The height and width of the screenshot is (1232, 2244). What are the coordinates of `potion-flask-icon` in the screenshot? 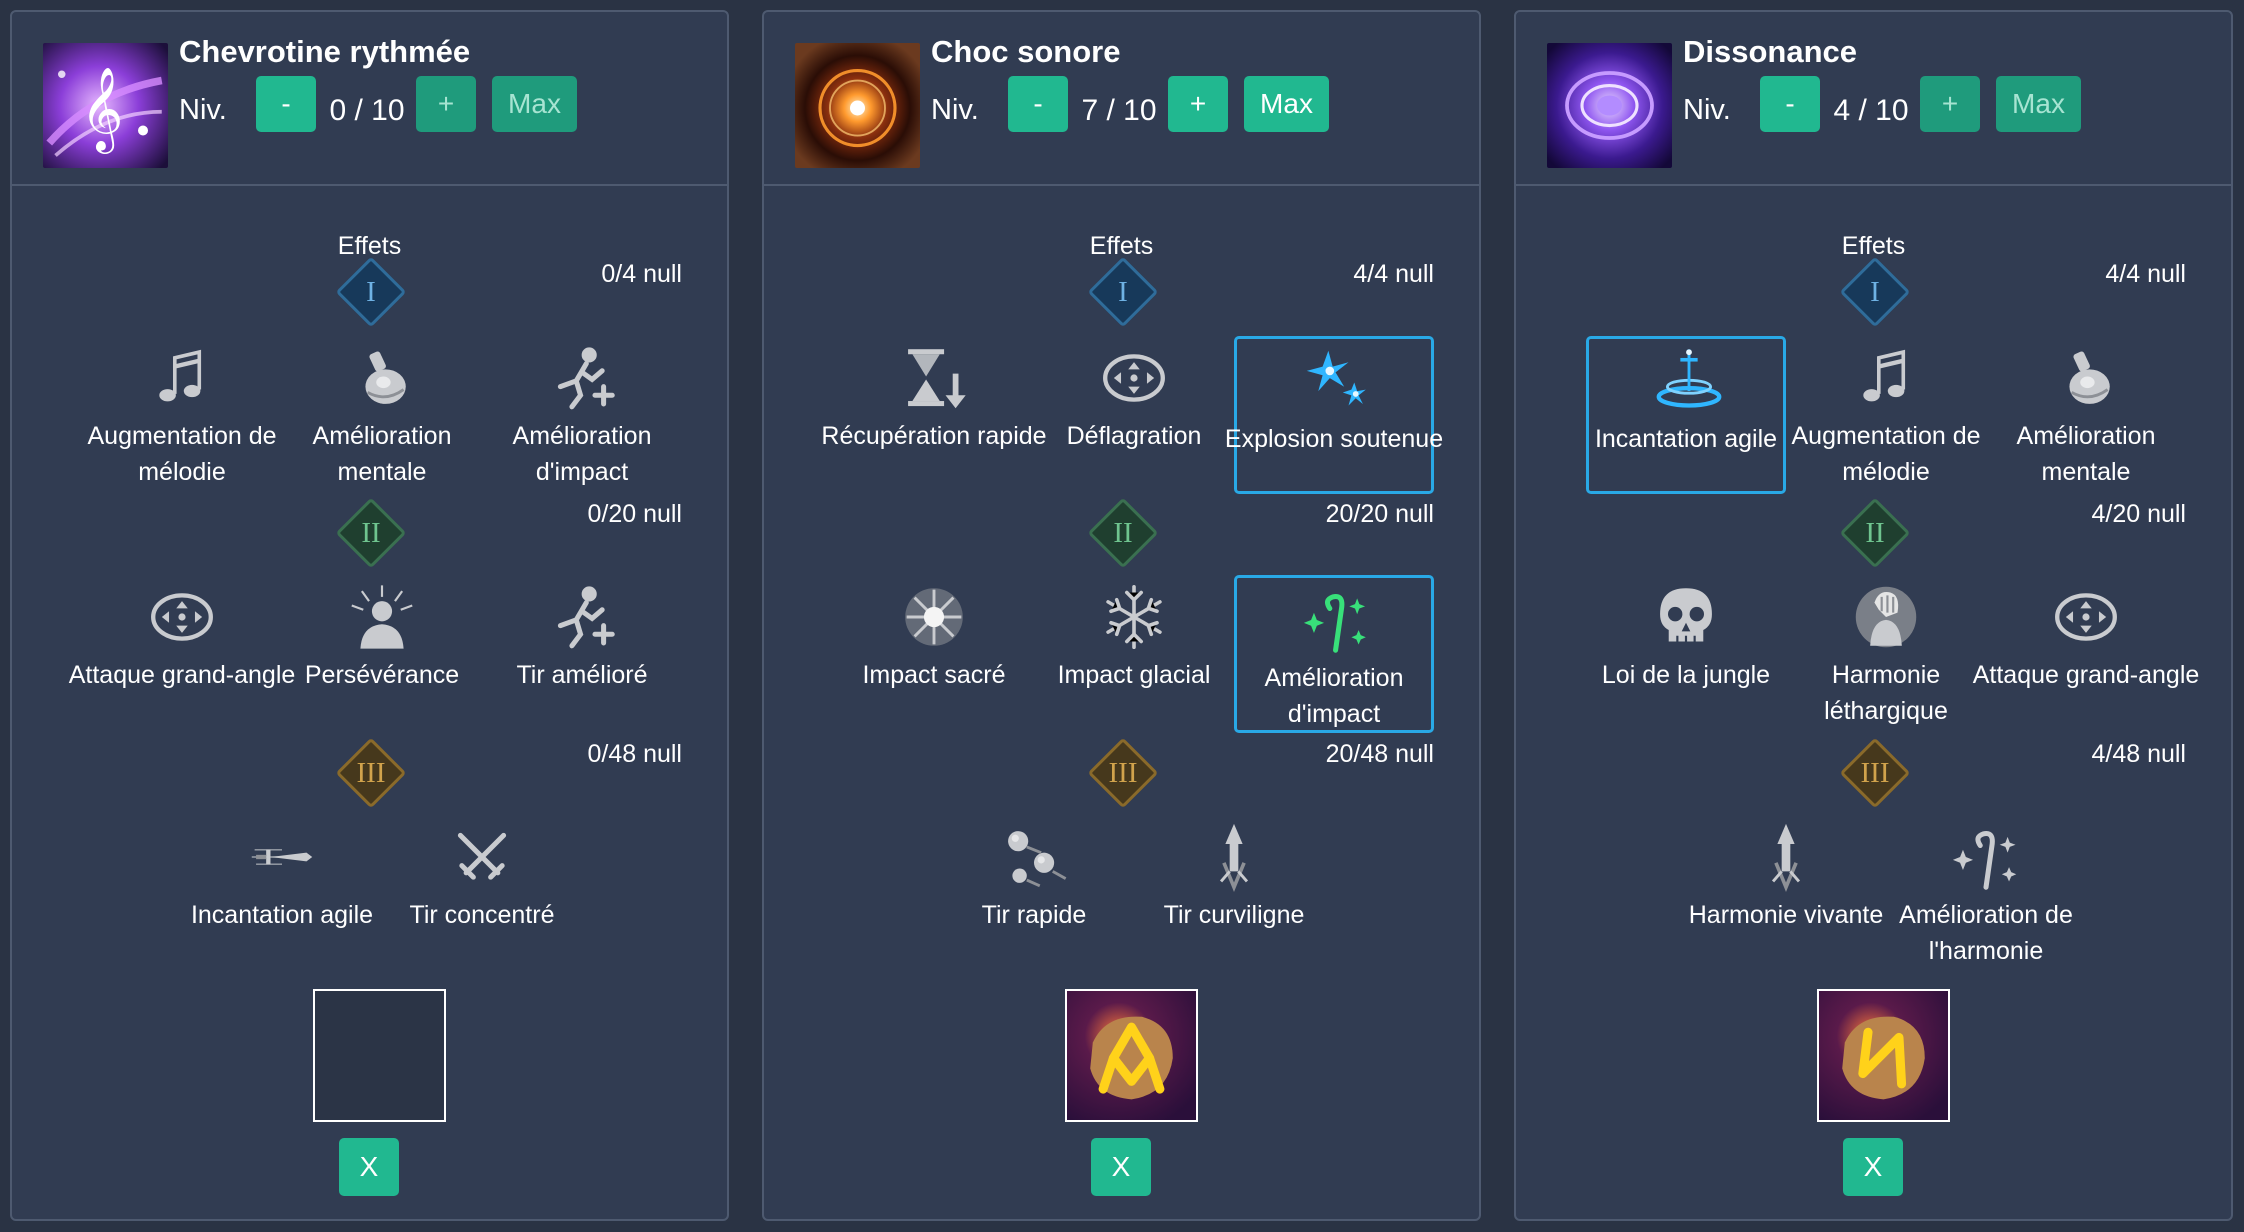 It's located at (382, 378).